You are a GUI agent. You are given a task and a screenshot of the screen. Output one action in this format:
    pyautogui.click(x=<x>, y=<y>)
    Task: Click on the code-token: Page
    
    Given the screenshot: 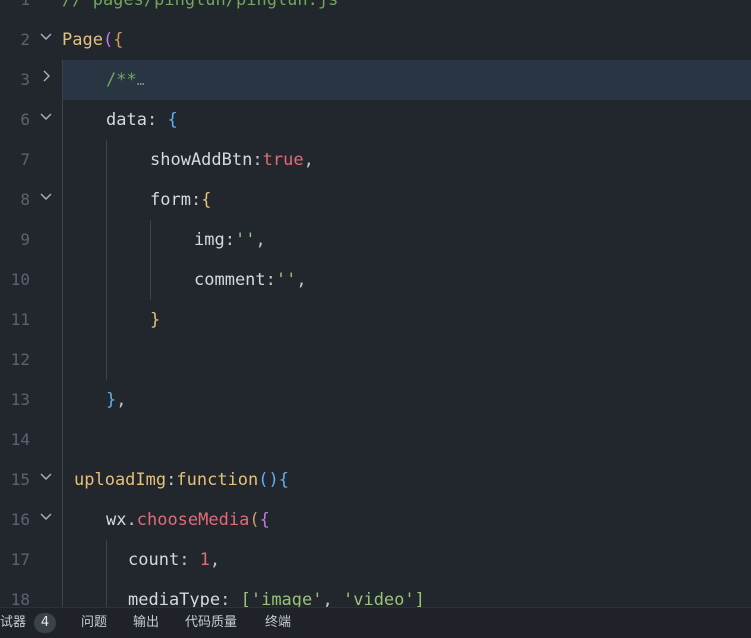 What is the action you would take?
    pyautogui.click(x=82, y=40)
    